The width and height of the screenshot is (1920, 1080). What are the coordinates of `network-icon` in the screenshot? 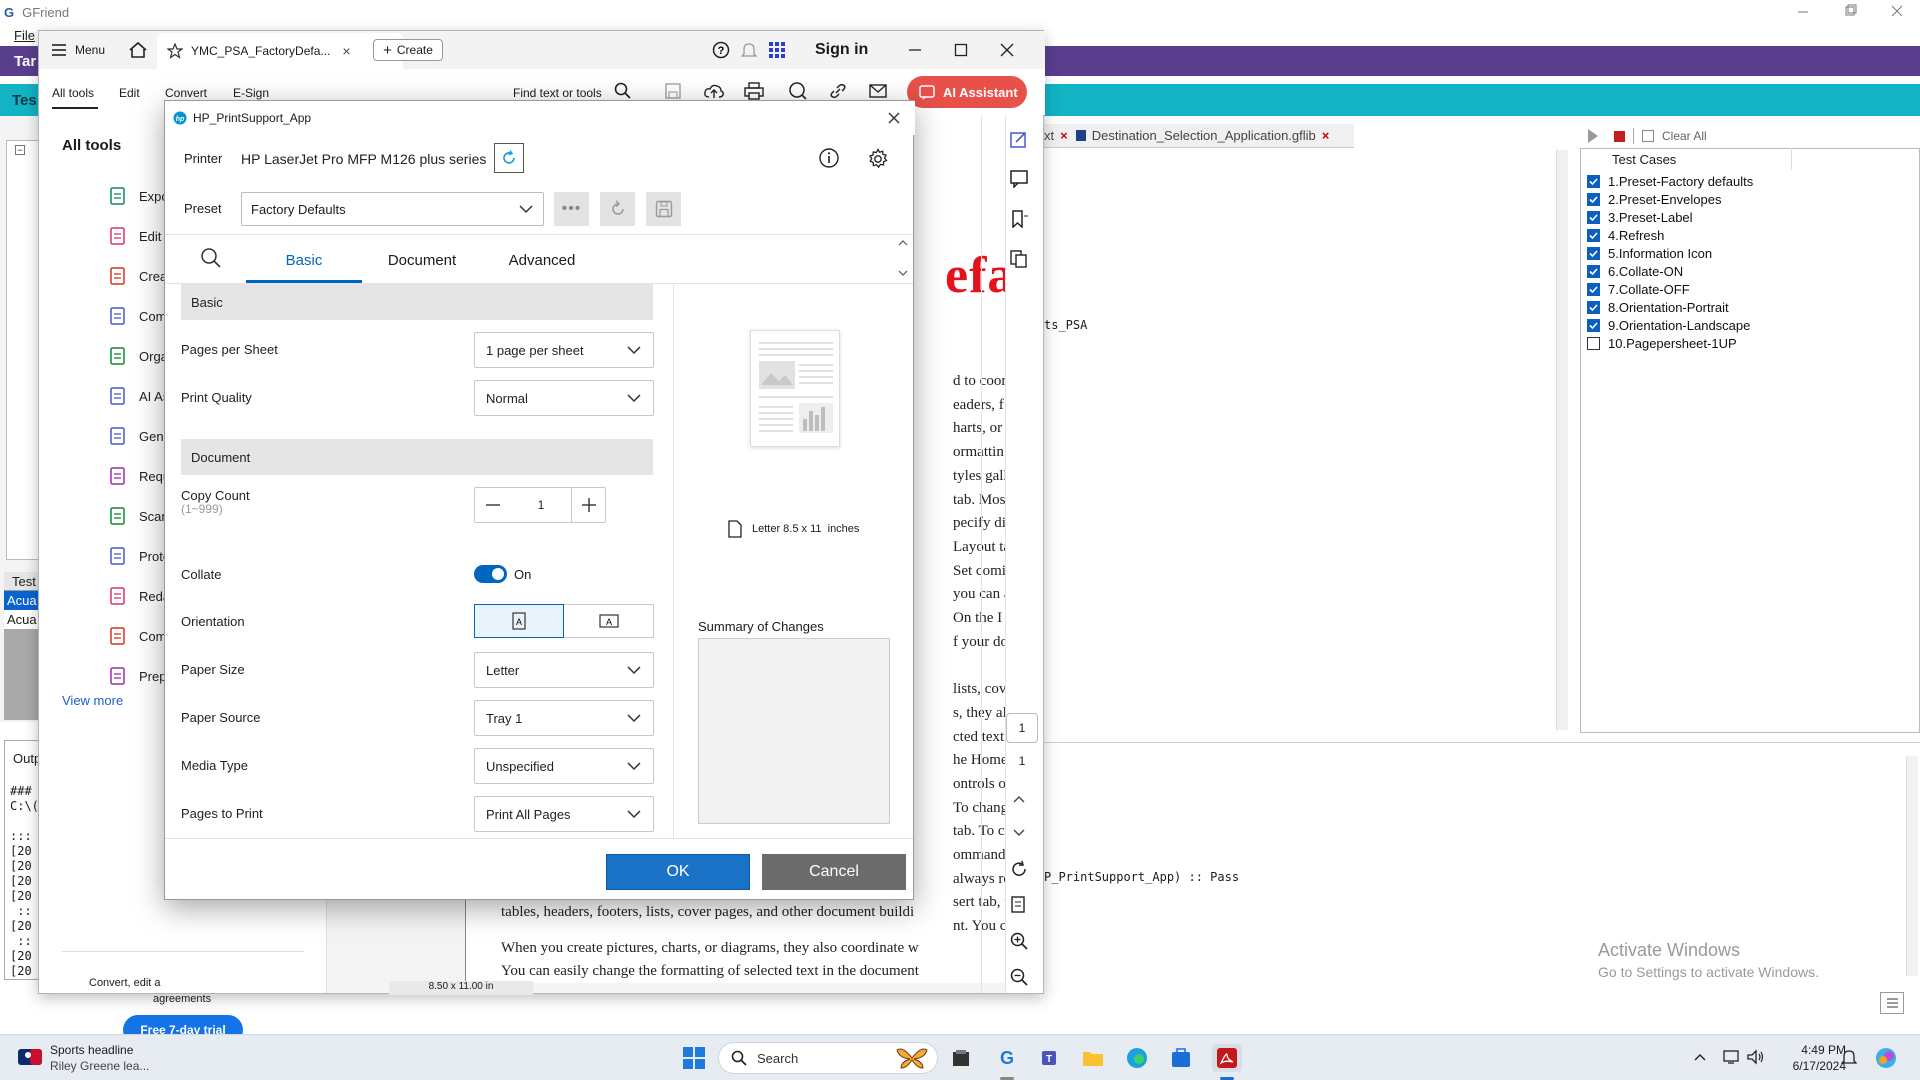 It's located at (1732, 1057).